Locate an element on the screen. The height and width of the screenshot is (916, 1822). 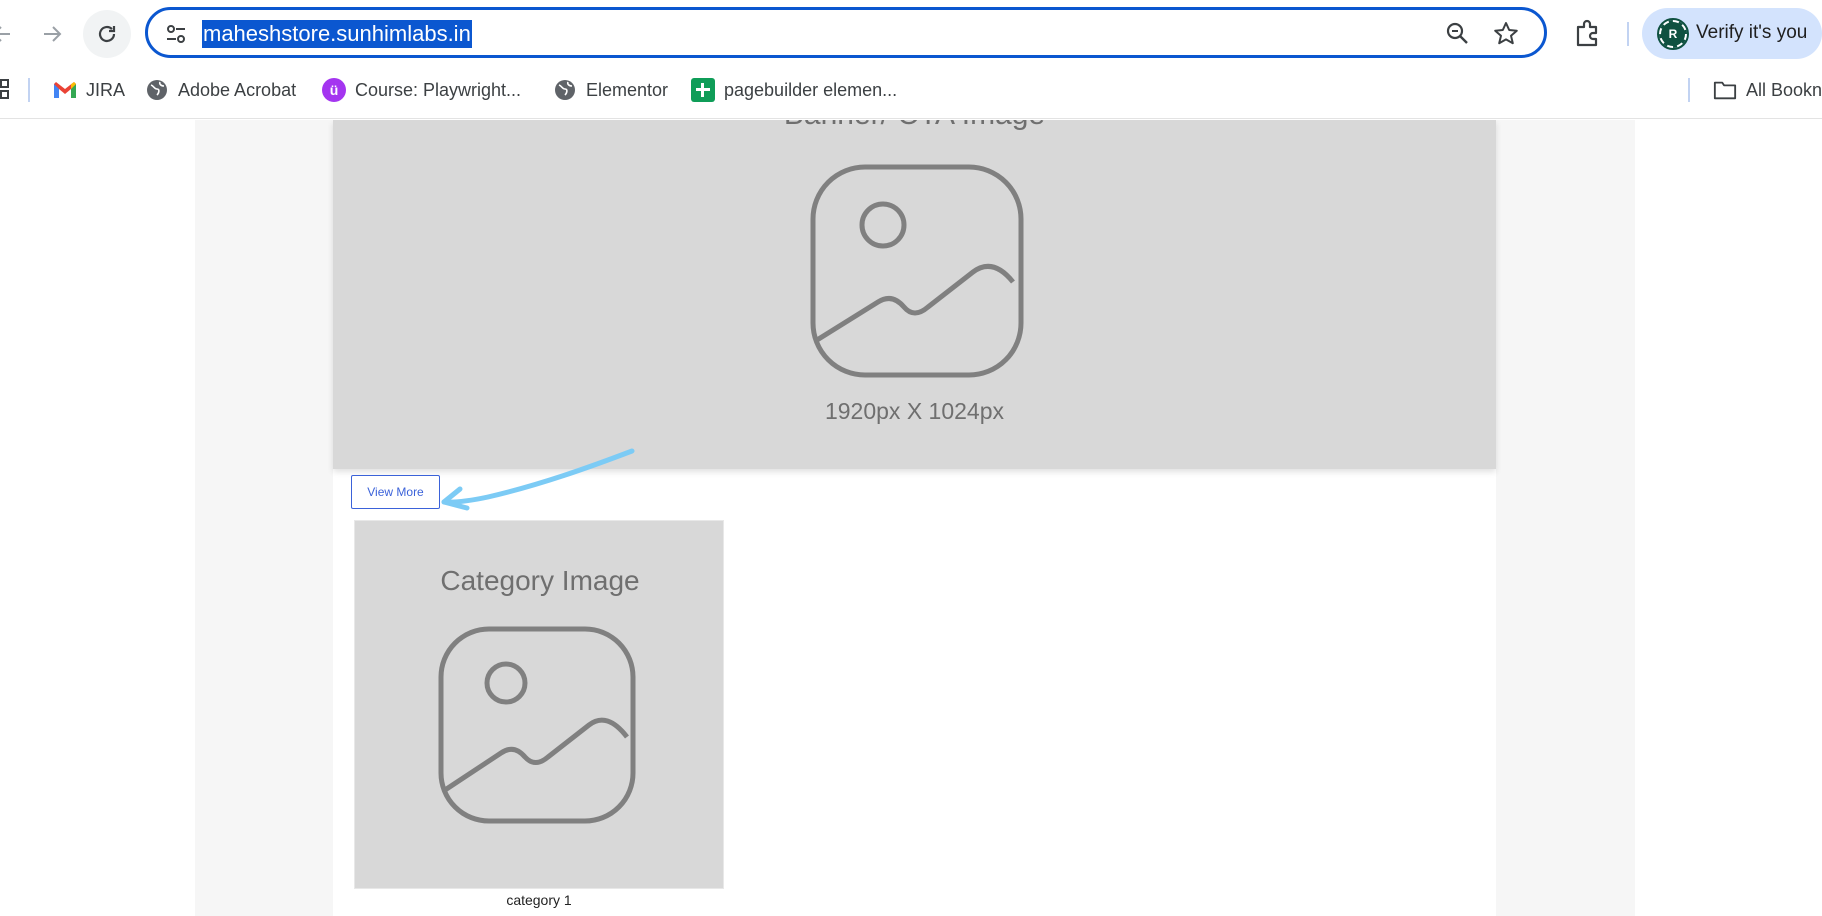
zoom-icon is located at coordinates (1458, 34).